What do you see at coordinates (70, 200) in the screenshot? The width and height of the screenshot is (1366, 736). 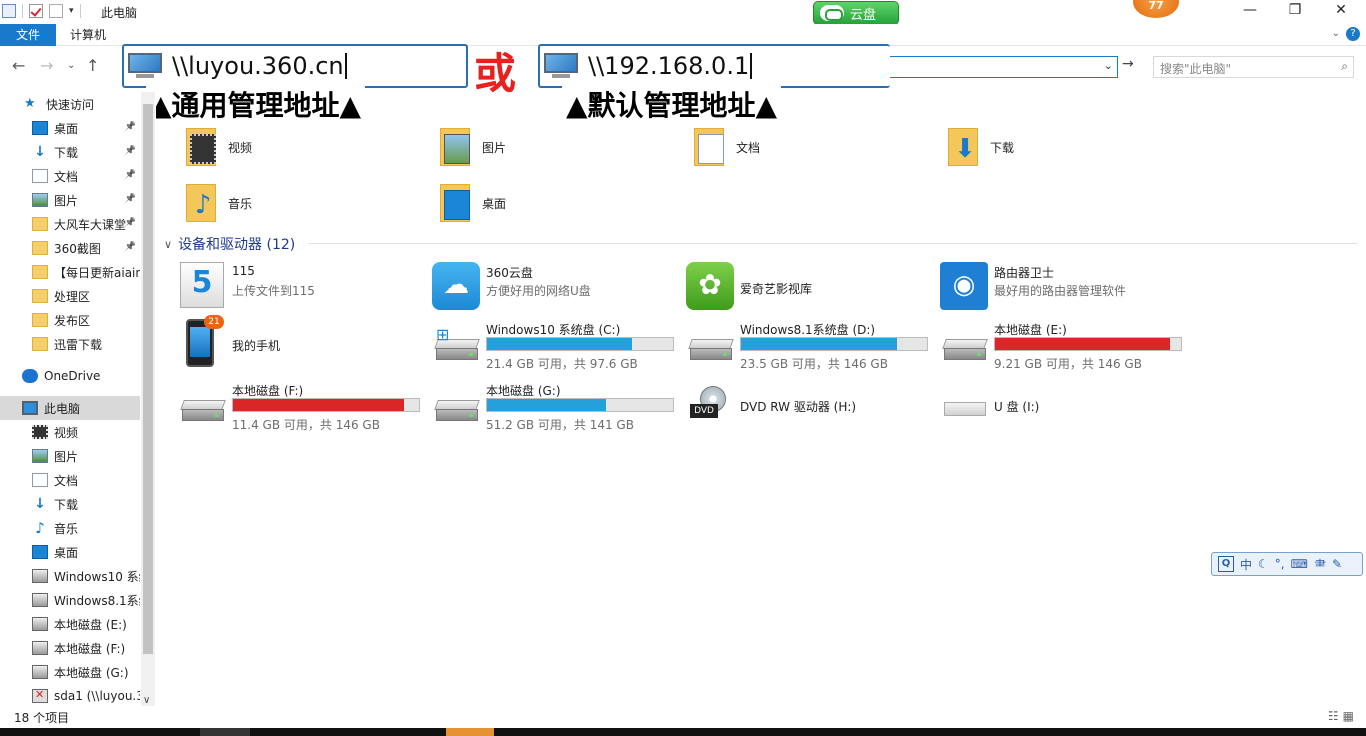 I see `sidebar-item: 图片 📌` at bounding box center [70, 200].